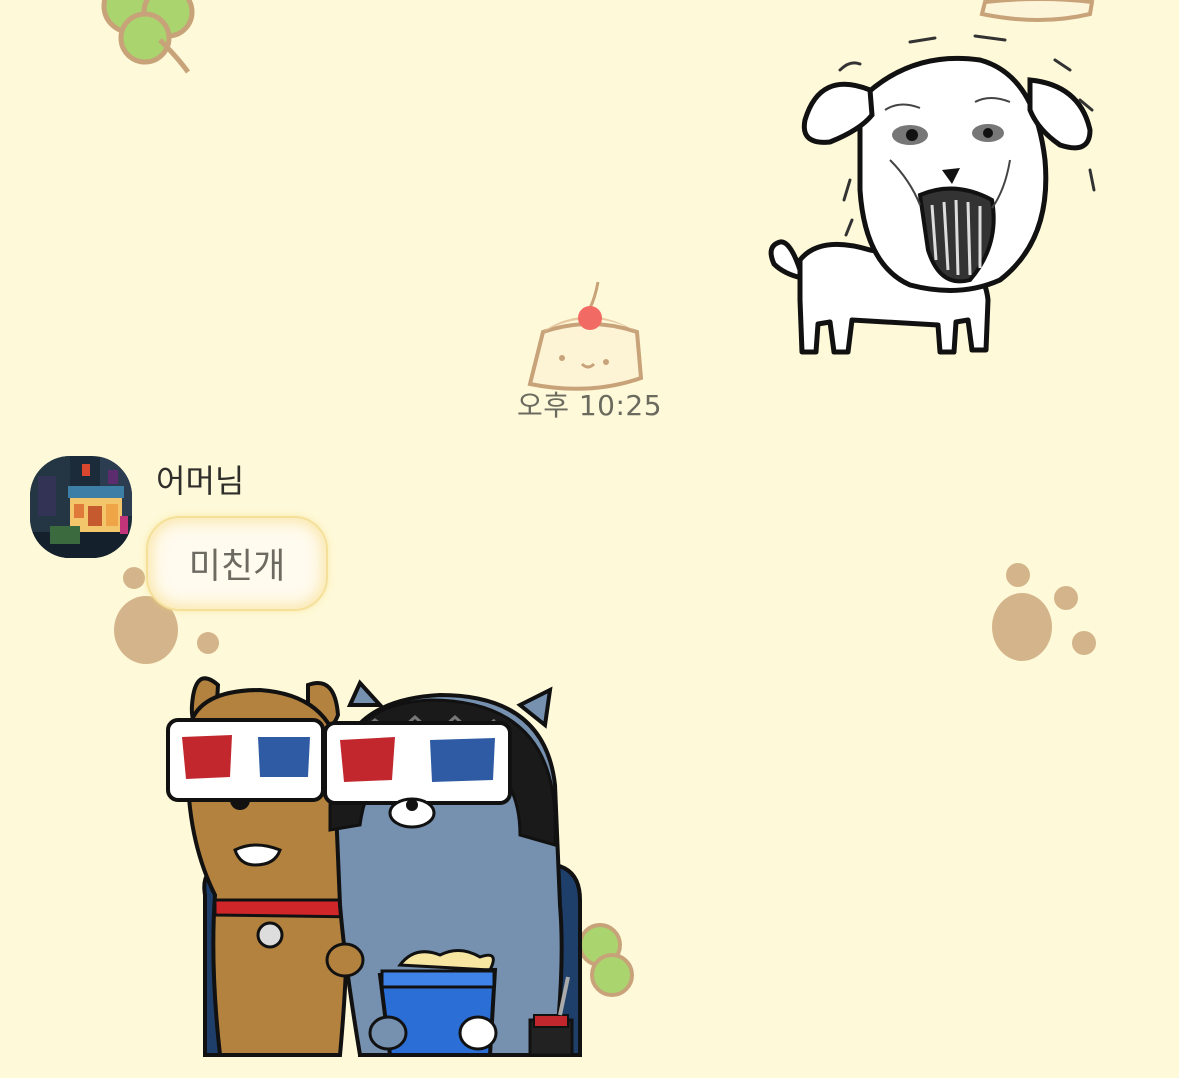  I want to click on paw-print-icon, so click(1044, 612).